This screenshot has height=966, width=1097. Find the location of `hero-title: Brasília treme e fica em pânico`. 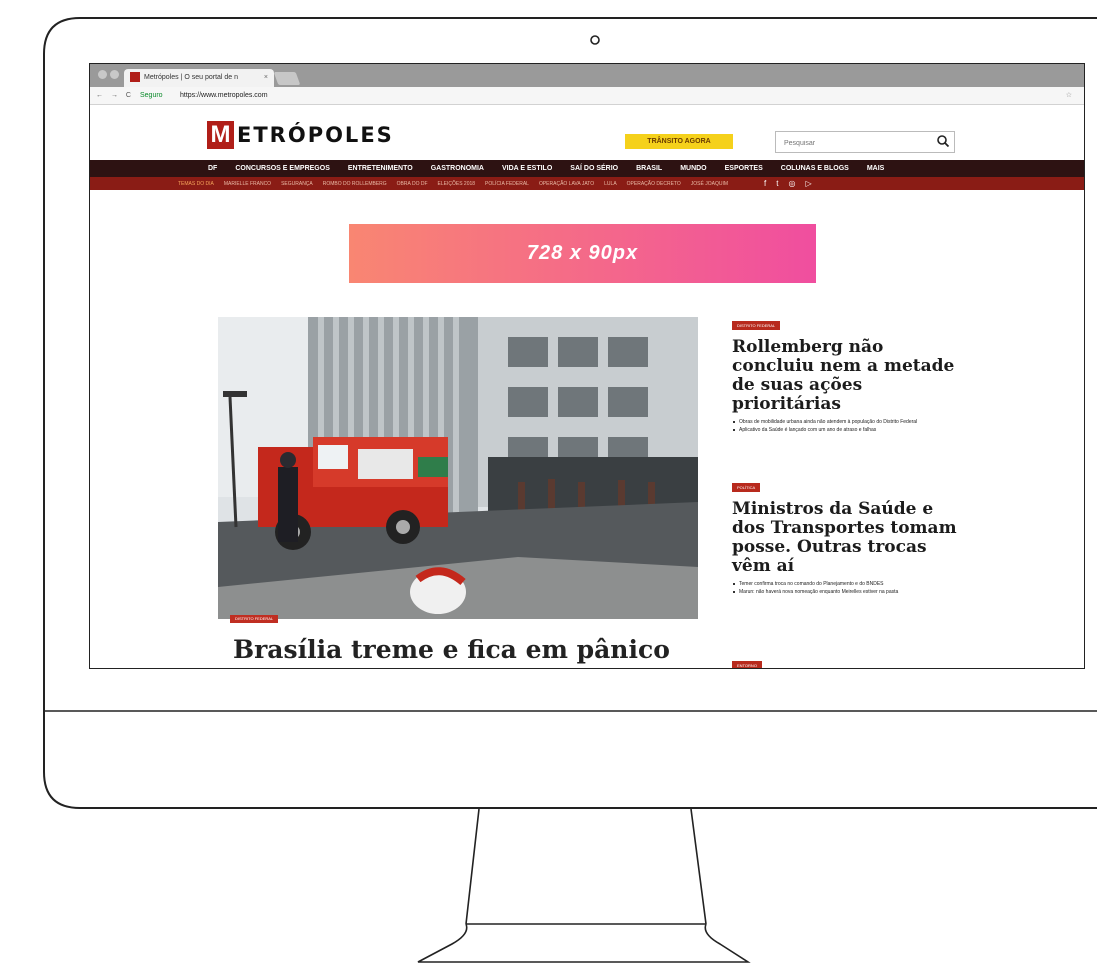

hero-title: Brasília treme e fica em pânico is located at coordinates (468, 649).